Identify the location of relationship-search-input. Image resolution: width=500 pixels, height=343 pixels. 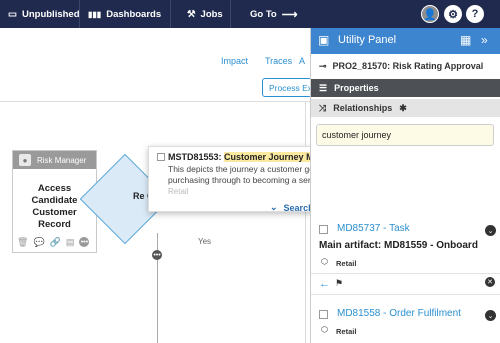
(405, 135).